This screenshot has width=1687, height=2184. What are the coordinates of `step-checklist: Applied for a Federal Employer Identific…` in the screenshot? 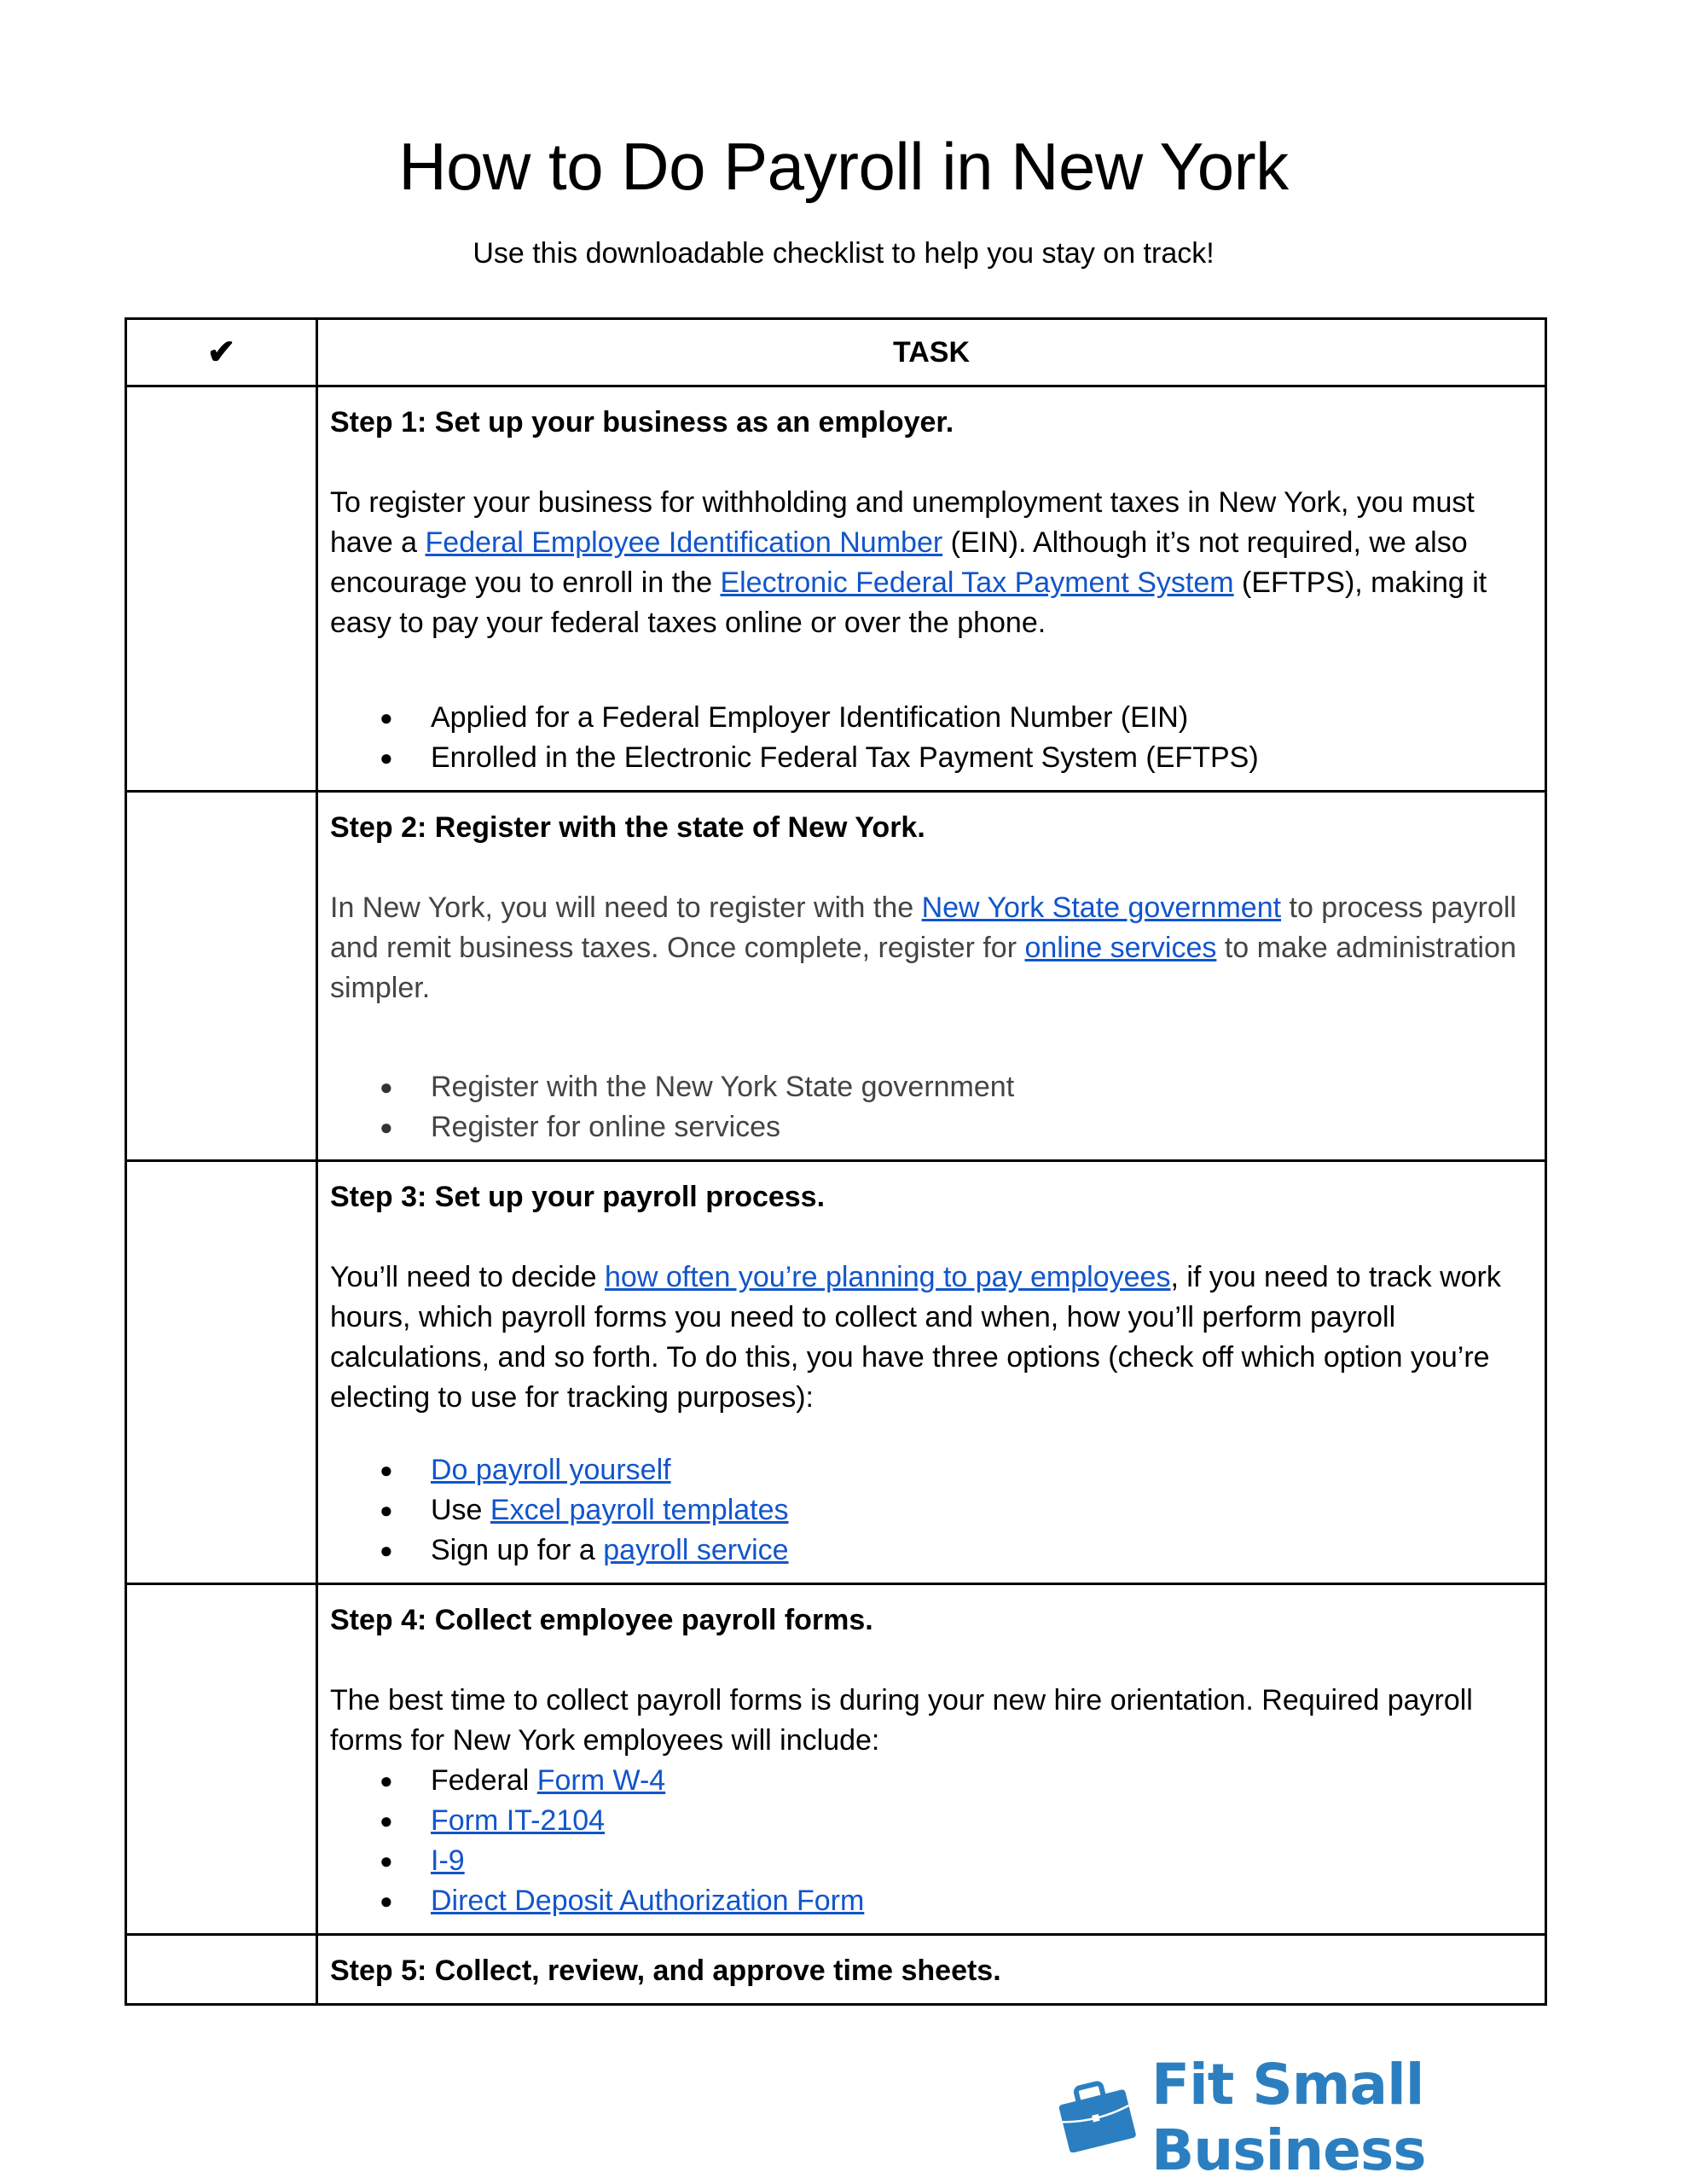 It's located at (931, 738).